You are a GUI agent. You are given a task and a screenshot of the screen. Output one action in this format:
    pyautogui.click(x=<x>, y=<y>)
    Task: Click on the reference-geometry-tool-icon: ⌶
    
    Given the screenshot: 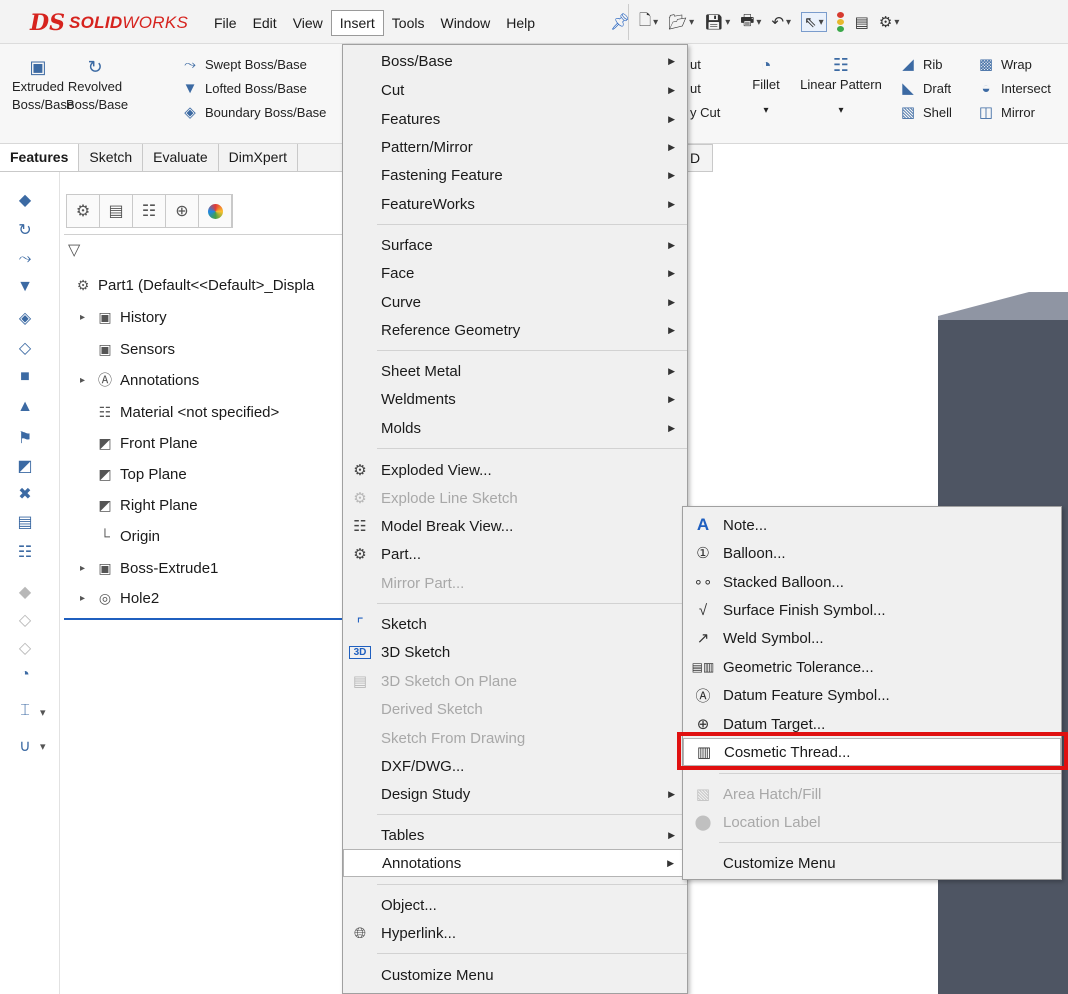 What is the action you would take?
    pyautogui.click(x=25, y=713)
    